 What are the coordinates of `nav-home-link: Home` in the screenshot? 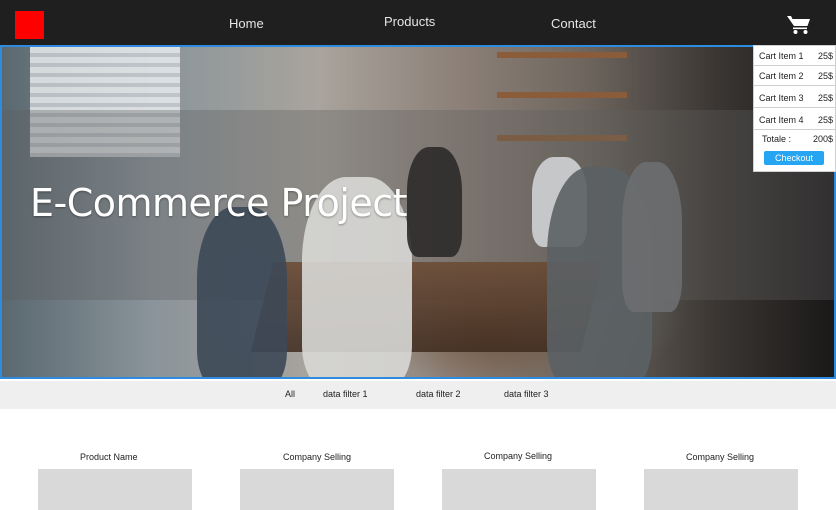 It's located at (246, 22).